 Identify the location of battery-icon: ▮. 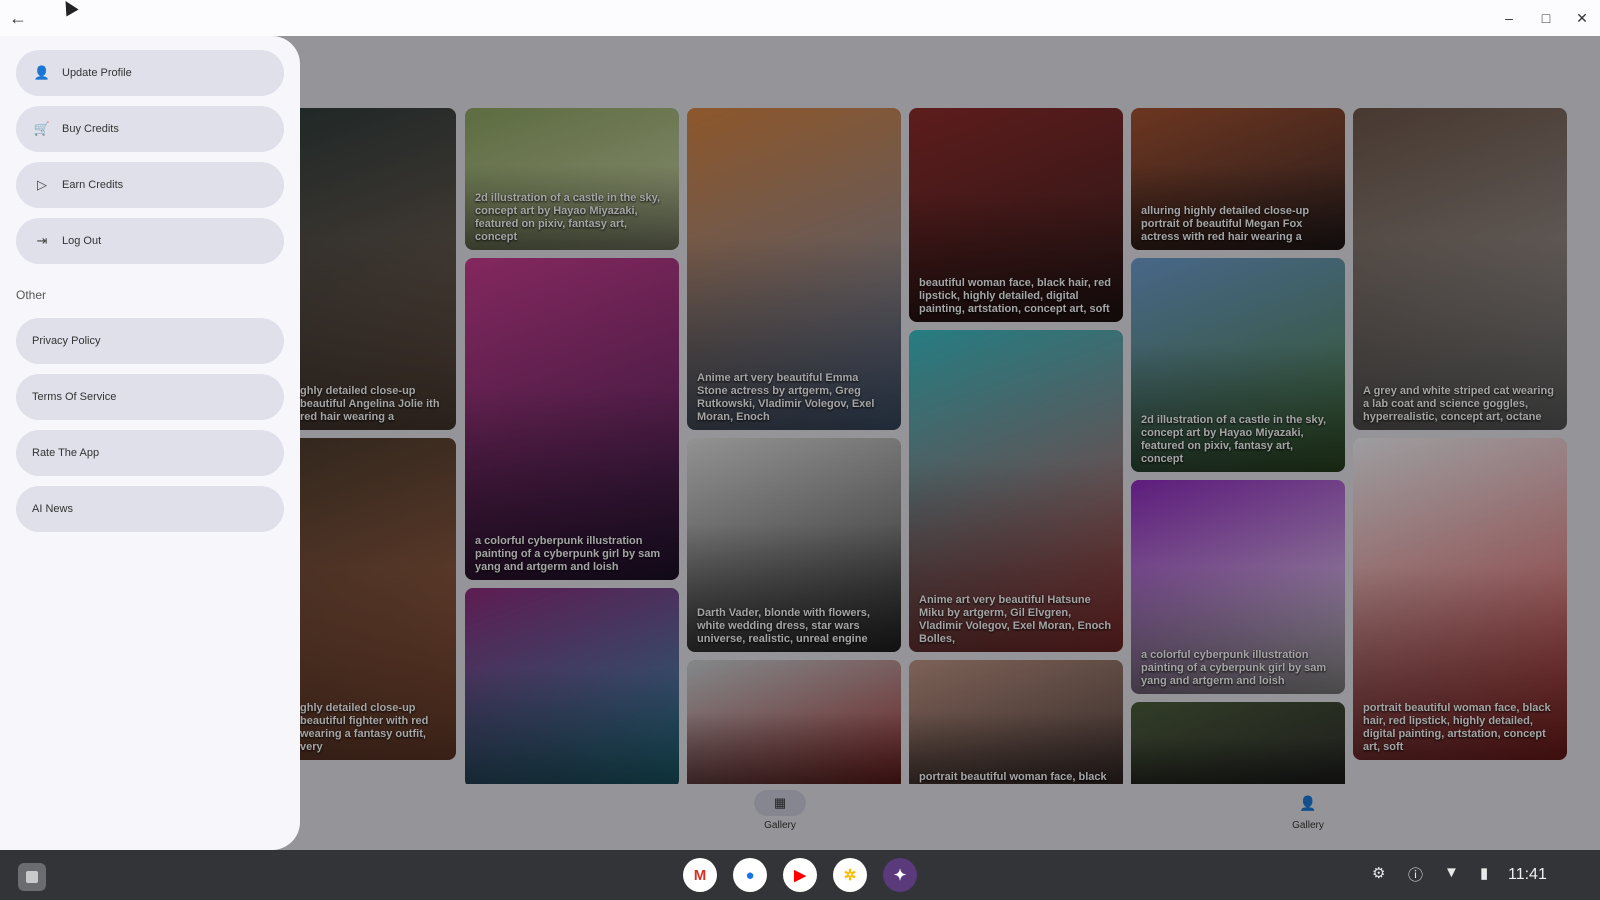
(1484, 873).